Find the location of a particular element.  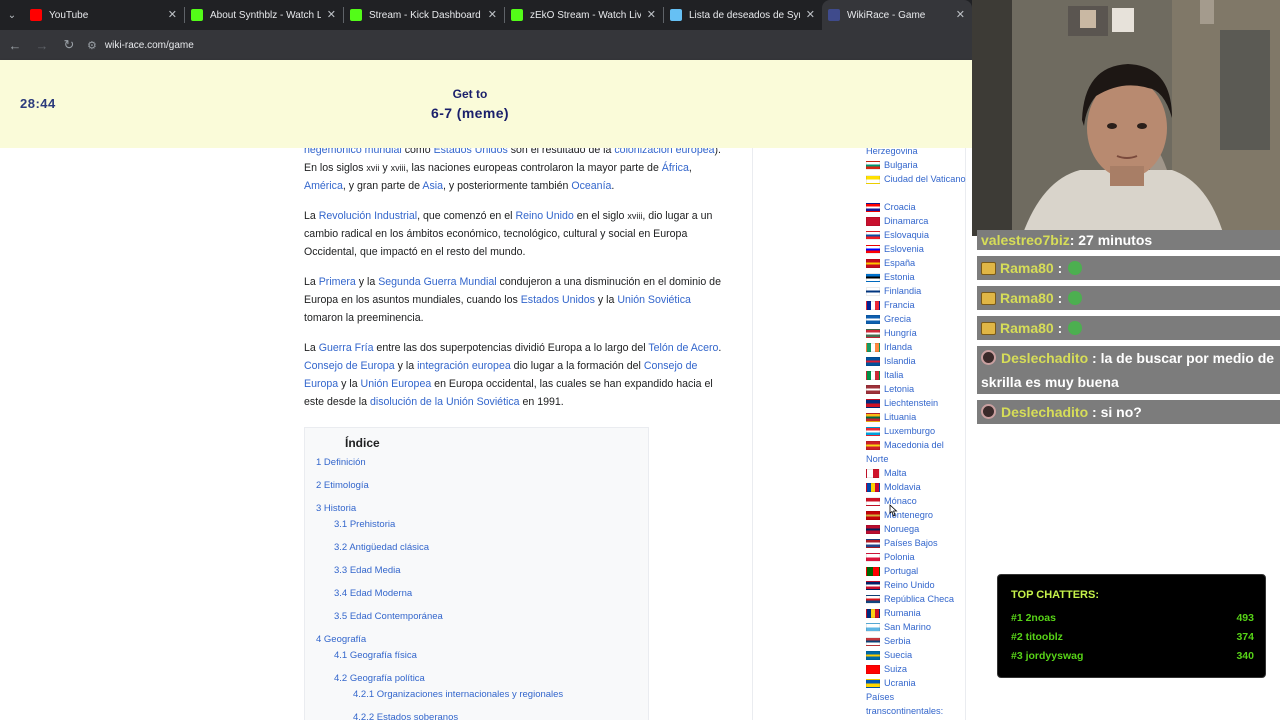

navbox-link: San Marino is located at coordinates (916, 627).